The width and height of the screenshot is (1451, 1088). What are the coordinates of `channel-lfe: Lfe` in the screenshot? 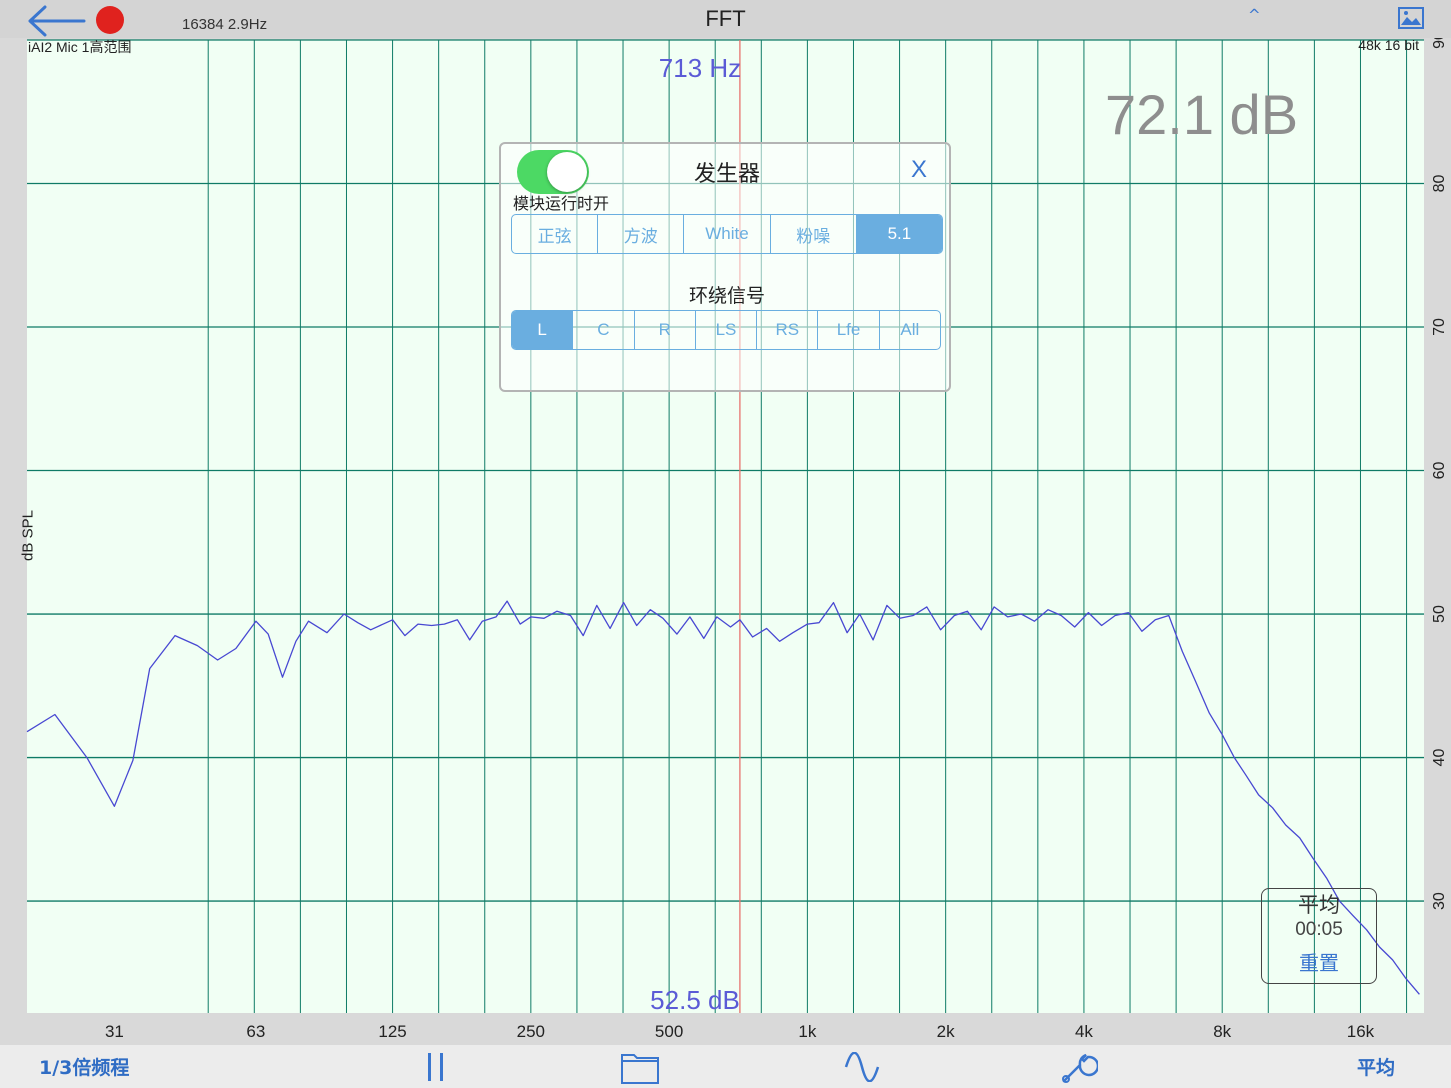 It's located at (849, 330).